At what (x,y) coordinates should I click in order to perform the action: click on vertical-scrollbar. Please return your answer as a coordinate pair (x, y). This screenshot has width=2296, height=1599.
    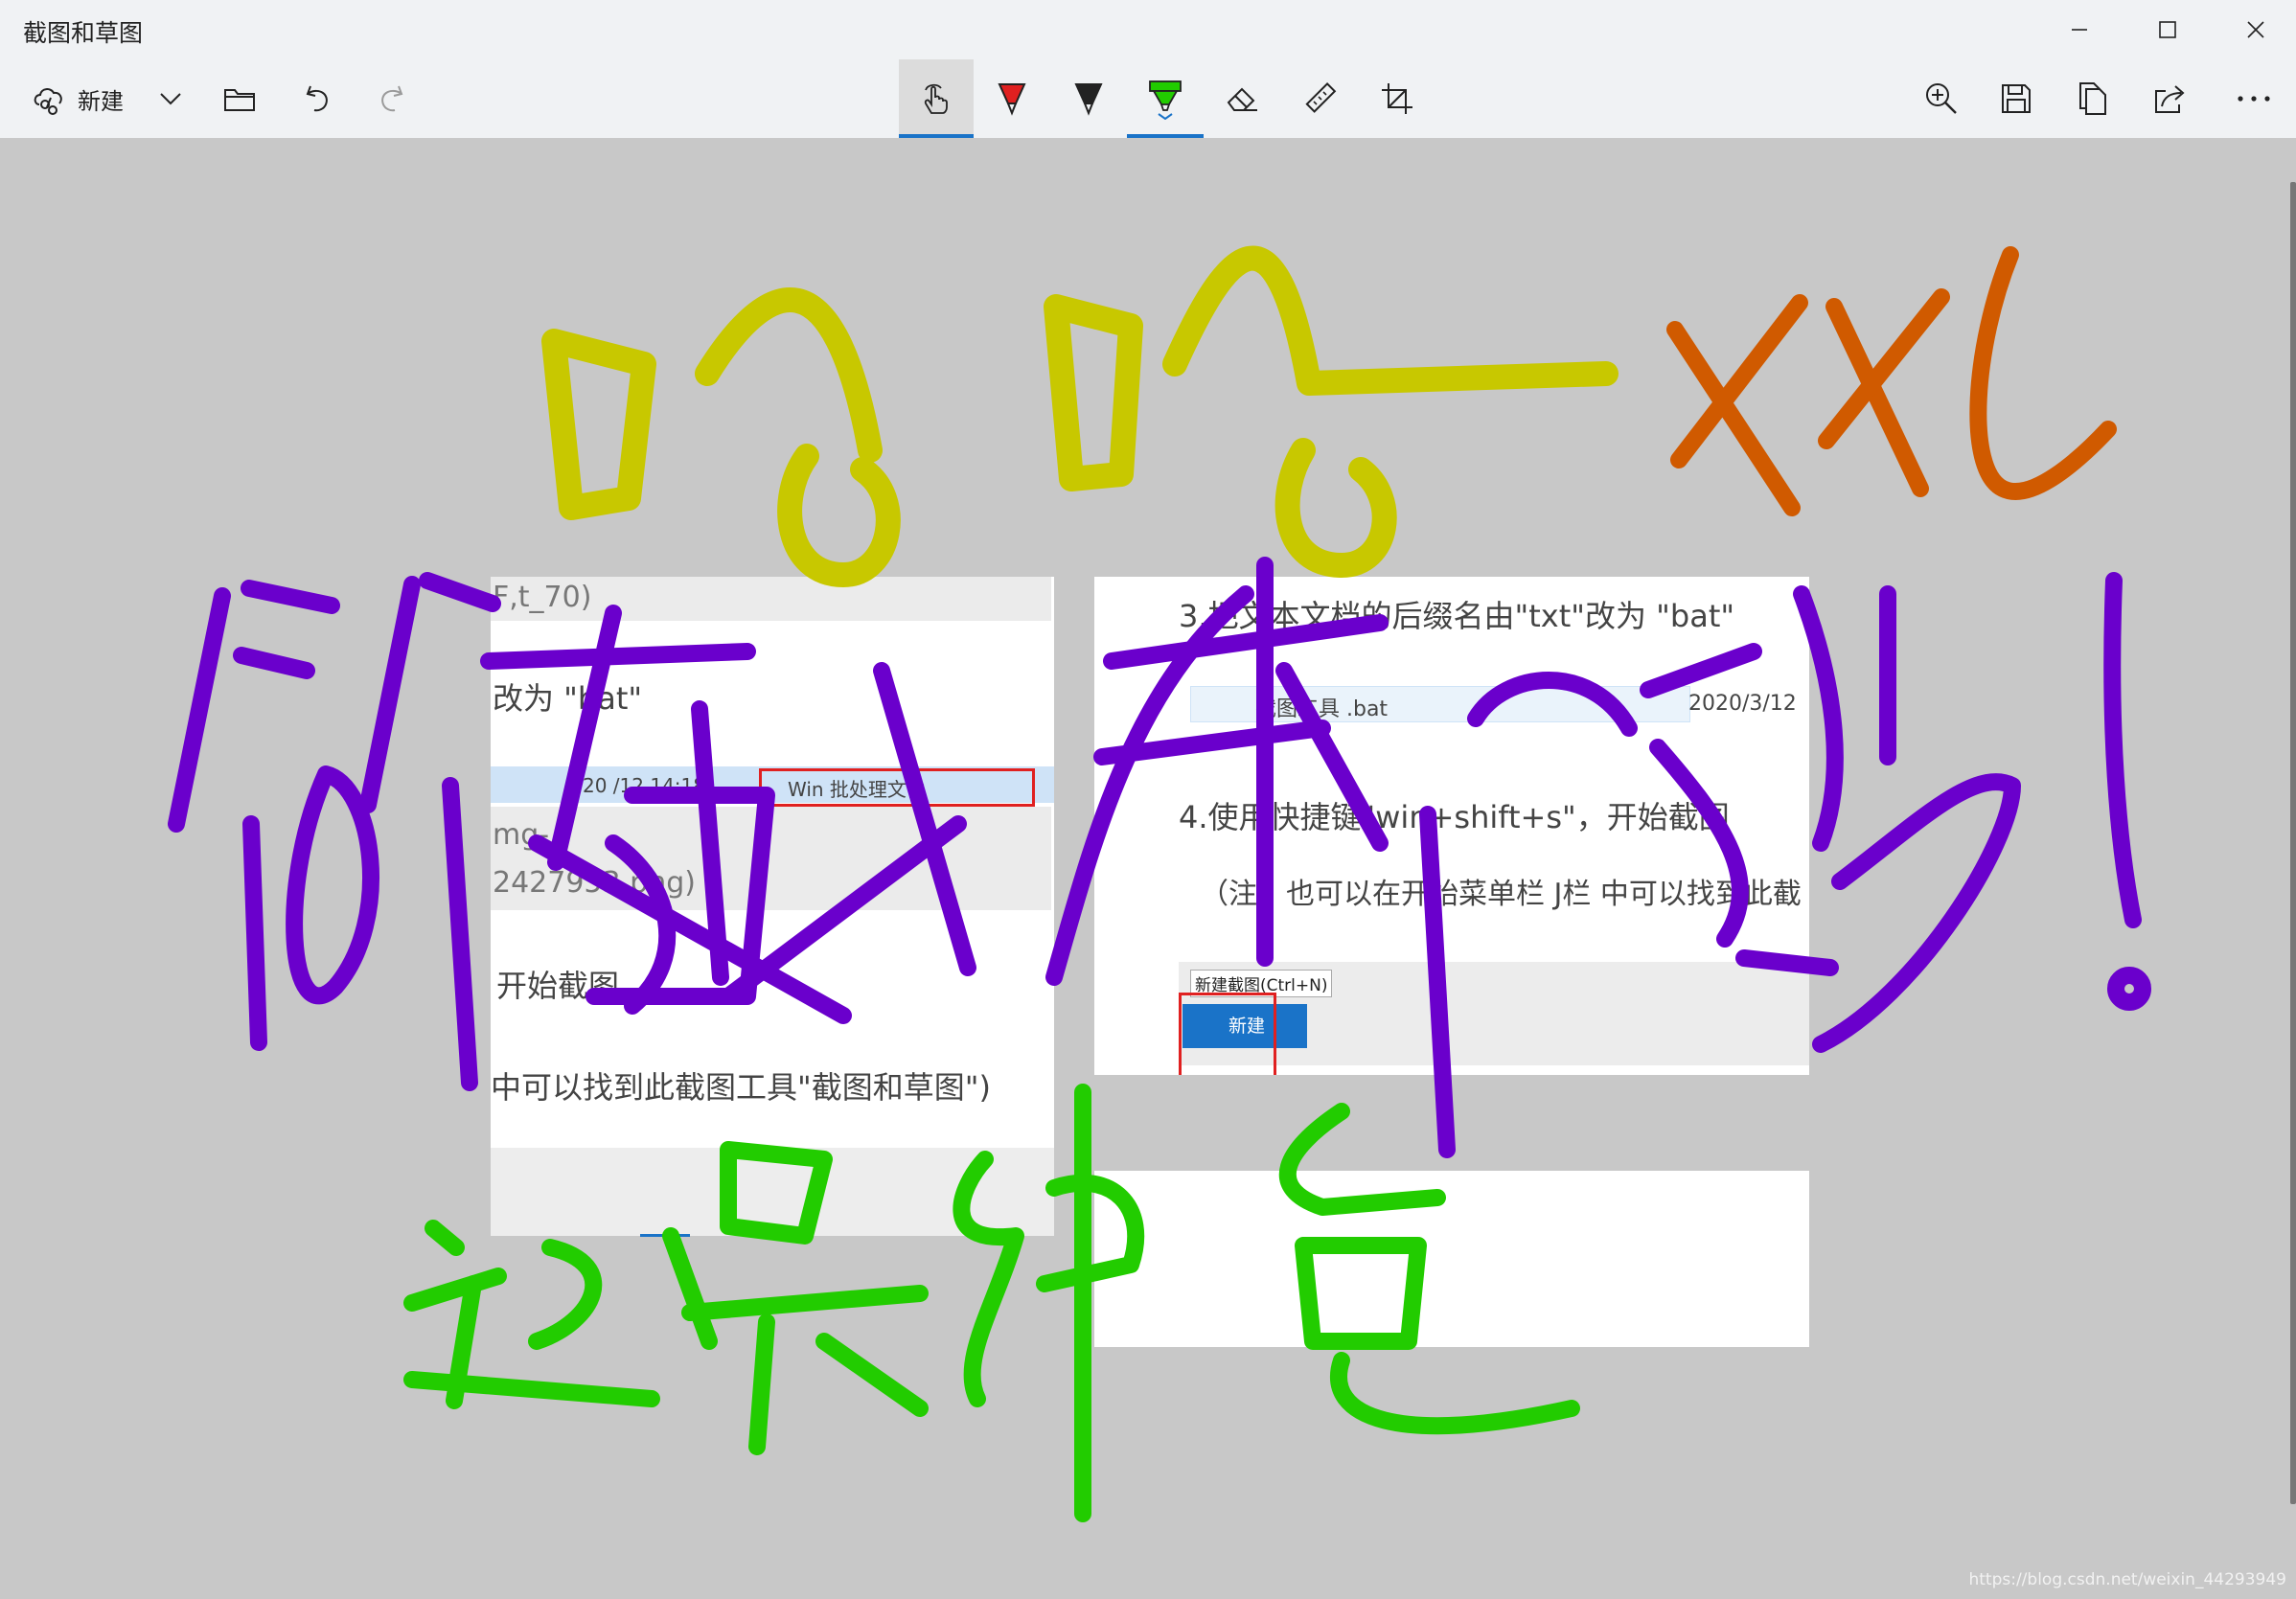
    Looking at the image, I should click on (2293, 843).